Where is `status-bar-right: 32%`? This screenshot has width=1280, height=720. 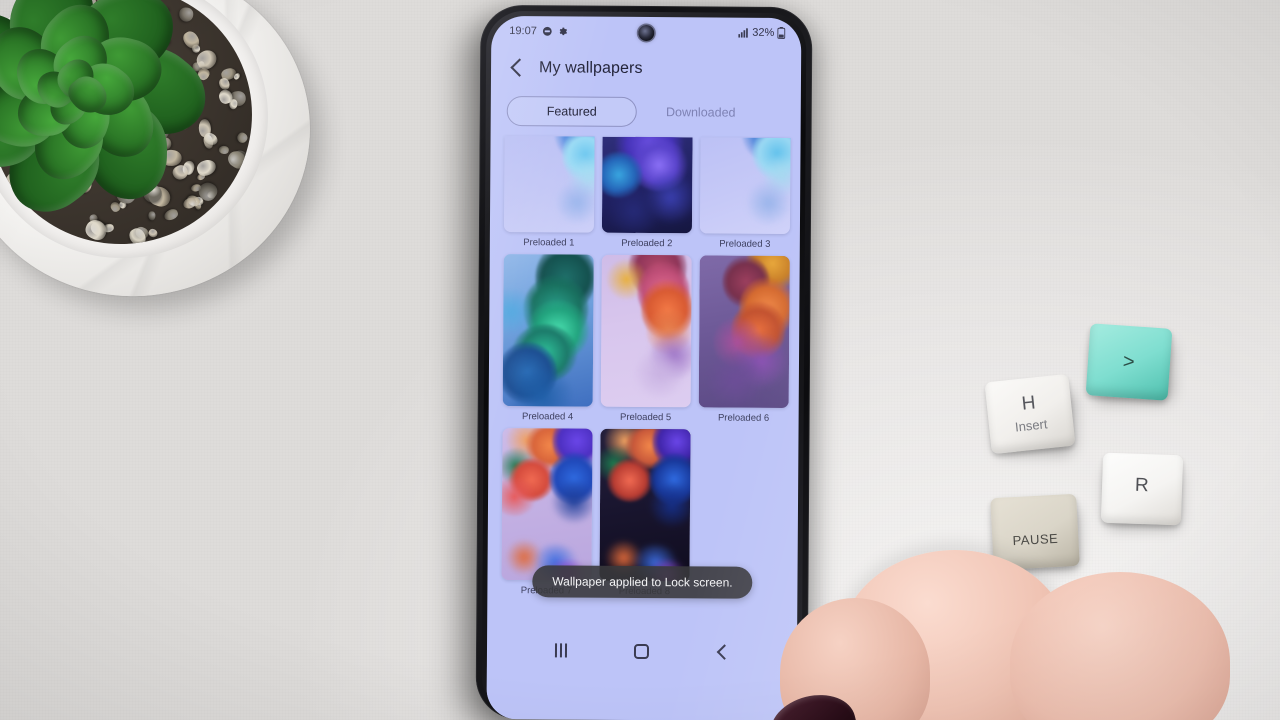 status-bar-right: 32% is located at coordinates (762, 32).